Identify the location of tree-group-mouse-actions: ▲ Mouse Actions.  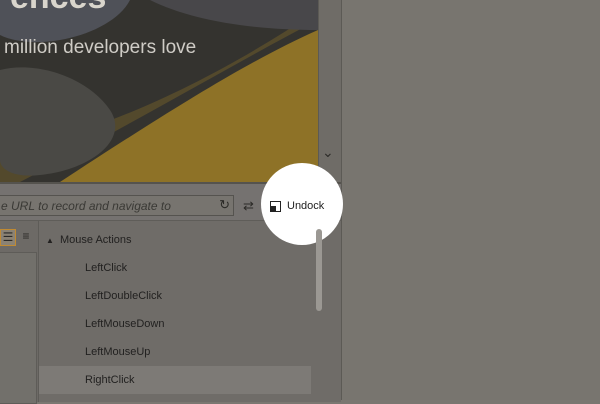
(89, 240).